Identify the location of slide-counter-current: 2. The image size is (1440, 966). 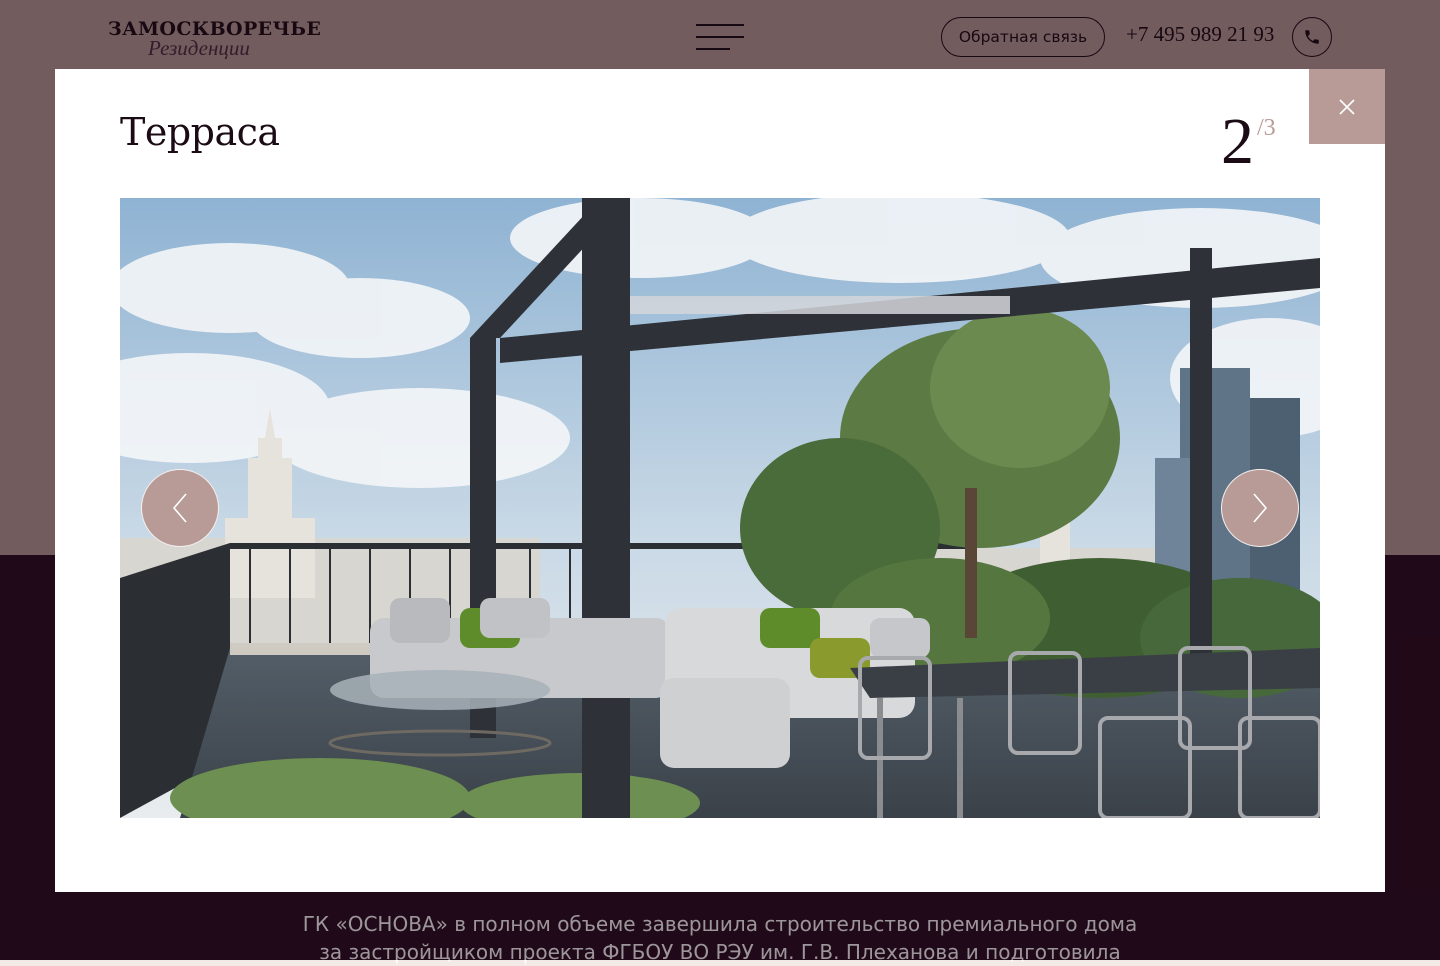
(1237, 141).